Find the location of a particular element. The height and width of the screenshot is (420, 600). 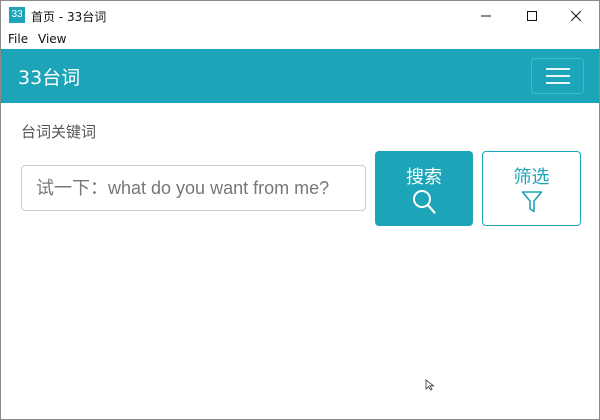

hamburger-icon is located at coordinates (558, 76).